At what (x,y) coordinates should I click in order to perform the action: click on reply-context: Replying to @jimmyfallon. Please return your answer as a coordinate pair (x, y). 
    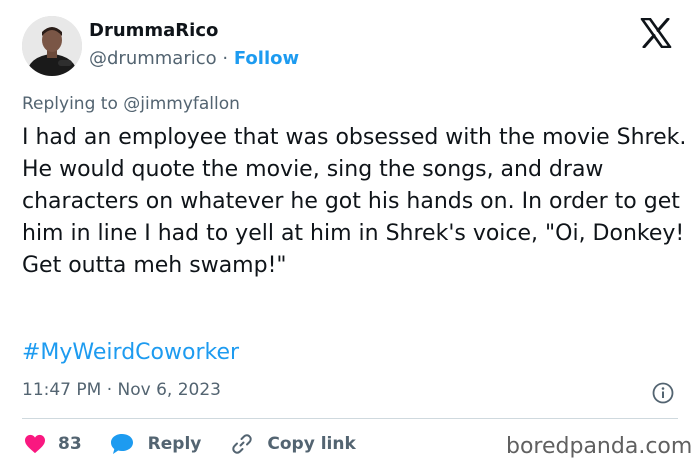
    Looking at the image, I should click on (131, 104).